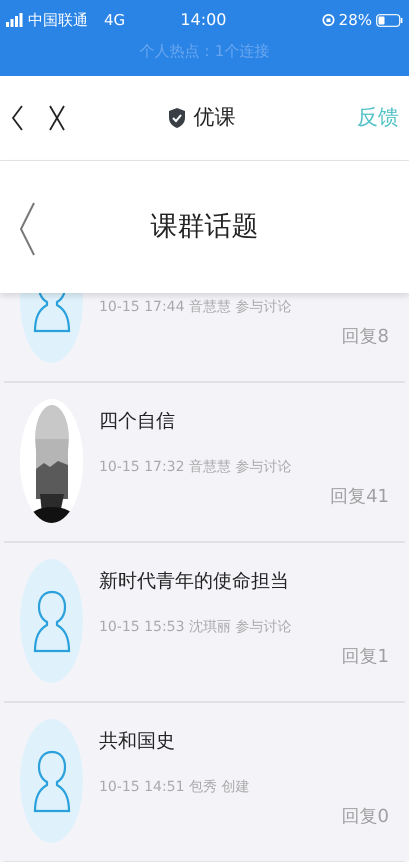  What do you see at coordinates (389, 20) in the screenshot?
I see `battery-icon` at bounding box center [389, 20].